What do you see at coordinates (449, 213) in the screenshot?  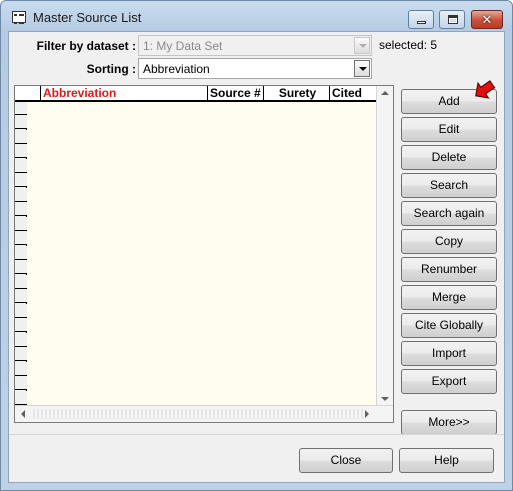 I see `search-again-button: Search again` at bounding box center [449, 213].